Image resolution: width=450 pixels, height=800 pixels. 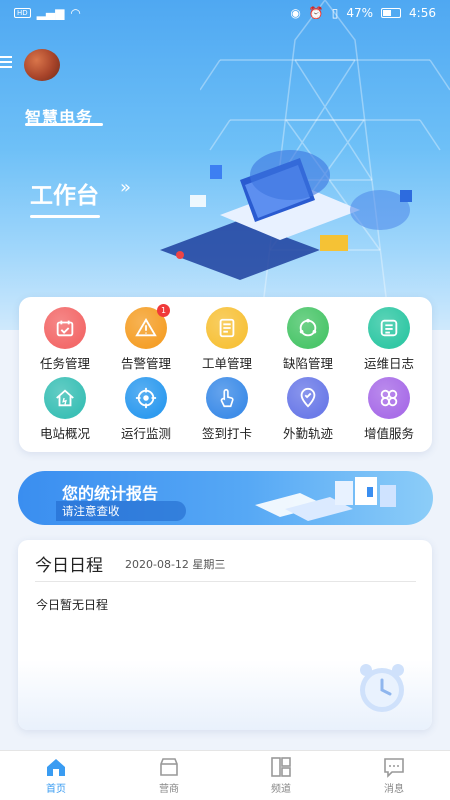 I want to click on workbench-title: 工作台, so click(x=64, y=193).